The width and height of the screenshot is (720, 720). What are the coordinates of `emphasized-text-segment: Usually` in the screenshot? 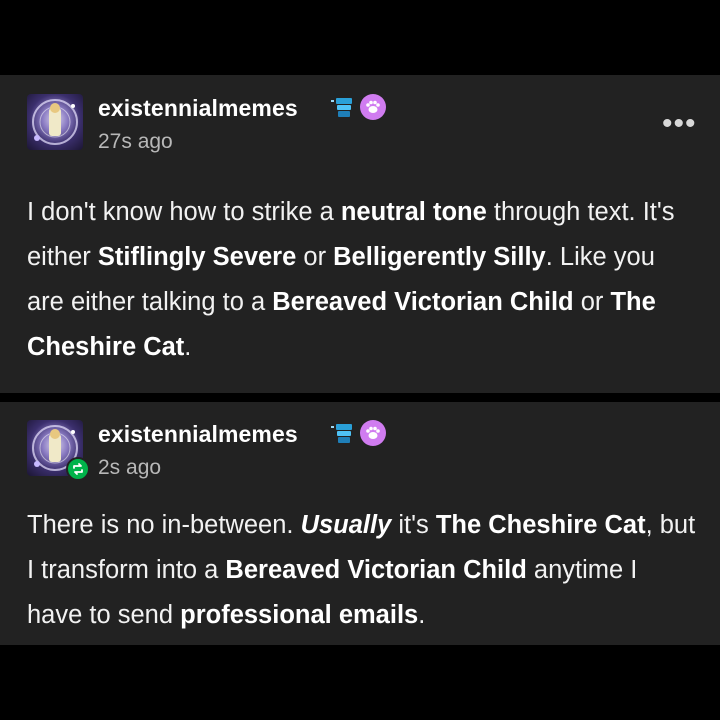 It's located at (346, 525).